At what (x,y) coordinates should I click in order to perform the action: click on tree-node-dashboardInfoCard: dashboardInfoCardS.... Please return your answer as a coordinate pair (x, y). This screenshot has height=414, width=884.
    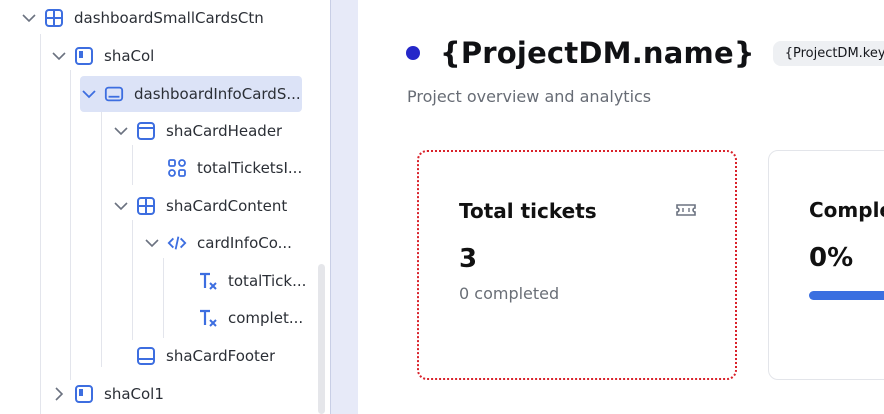
    Looking at the image, I should click on (191, 94).